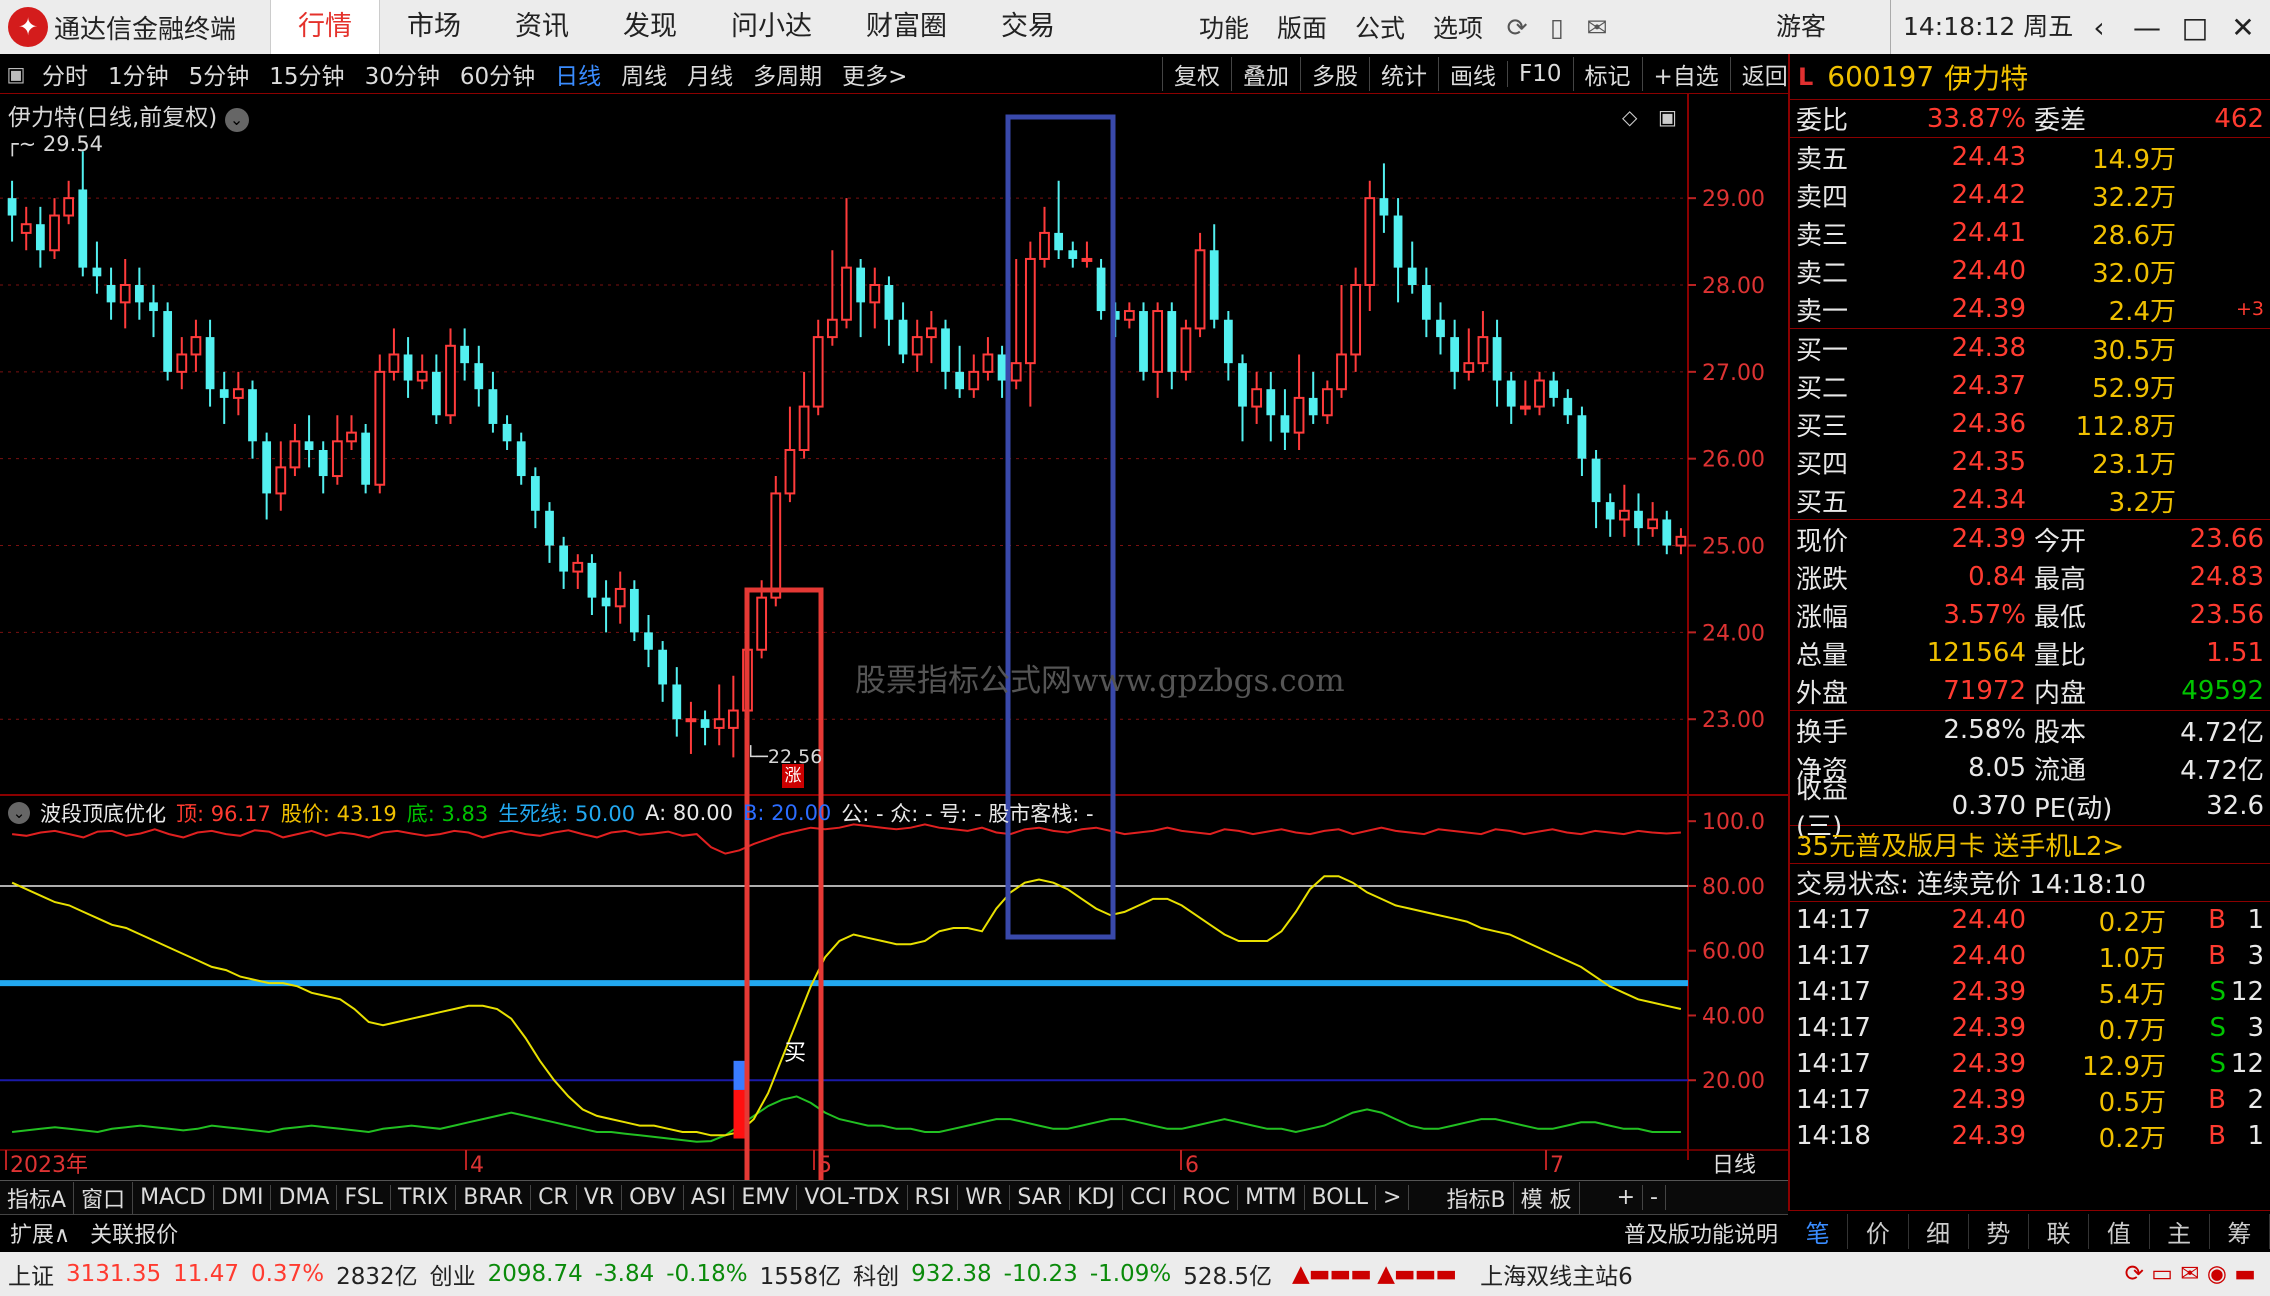 Image resolution: width=2270 pixels, height=1296 pixels. What do you see at coordinates (424, 1197) in the screenshot?
I see `ind-tab-trix: TRIX` at bounding box center [424, 1197].